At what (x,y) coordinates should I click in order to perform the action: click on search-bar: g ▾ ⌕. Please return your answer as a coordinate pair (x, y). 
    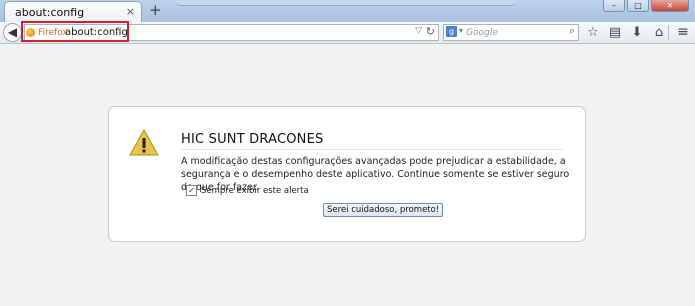
    Looking at the image, I should click on (511, 32).